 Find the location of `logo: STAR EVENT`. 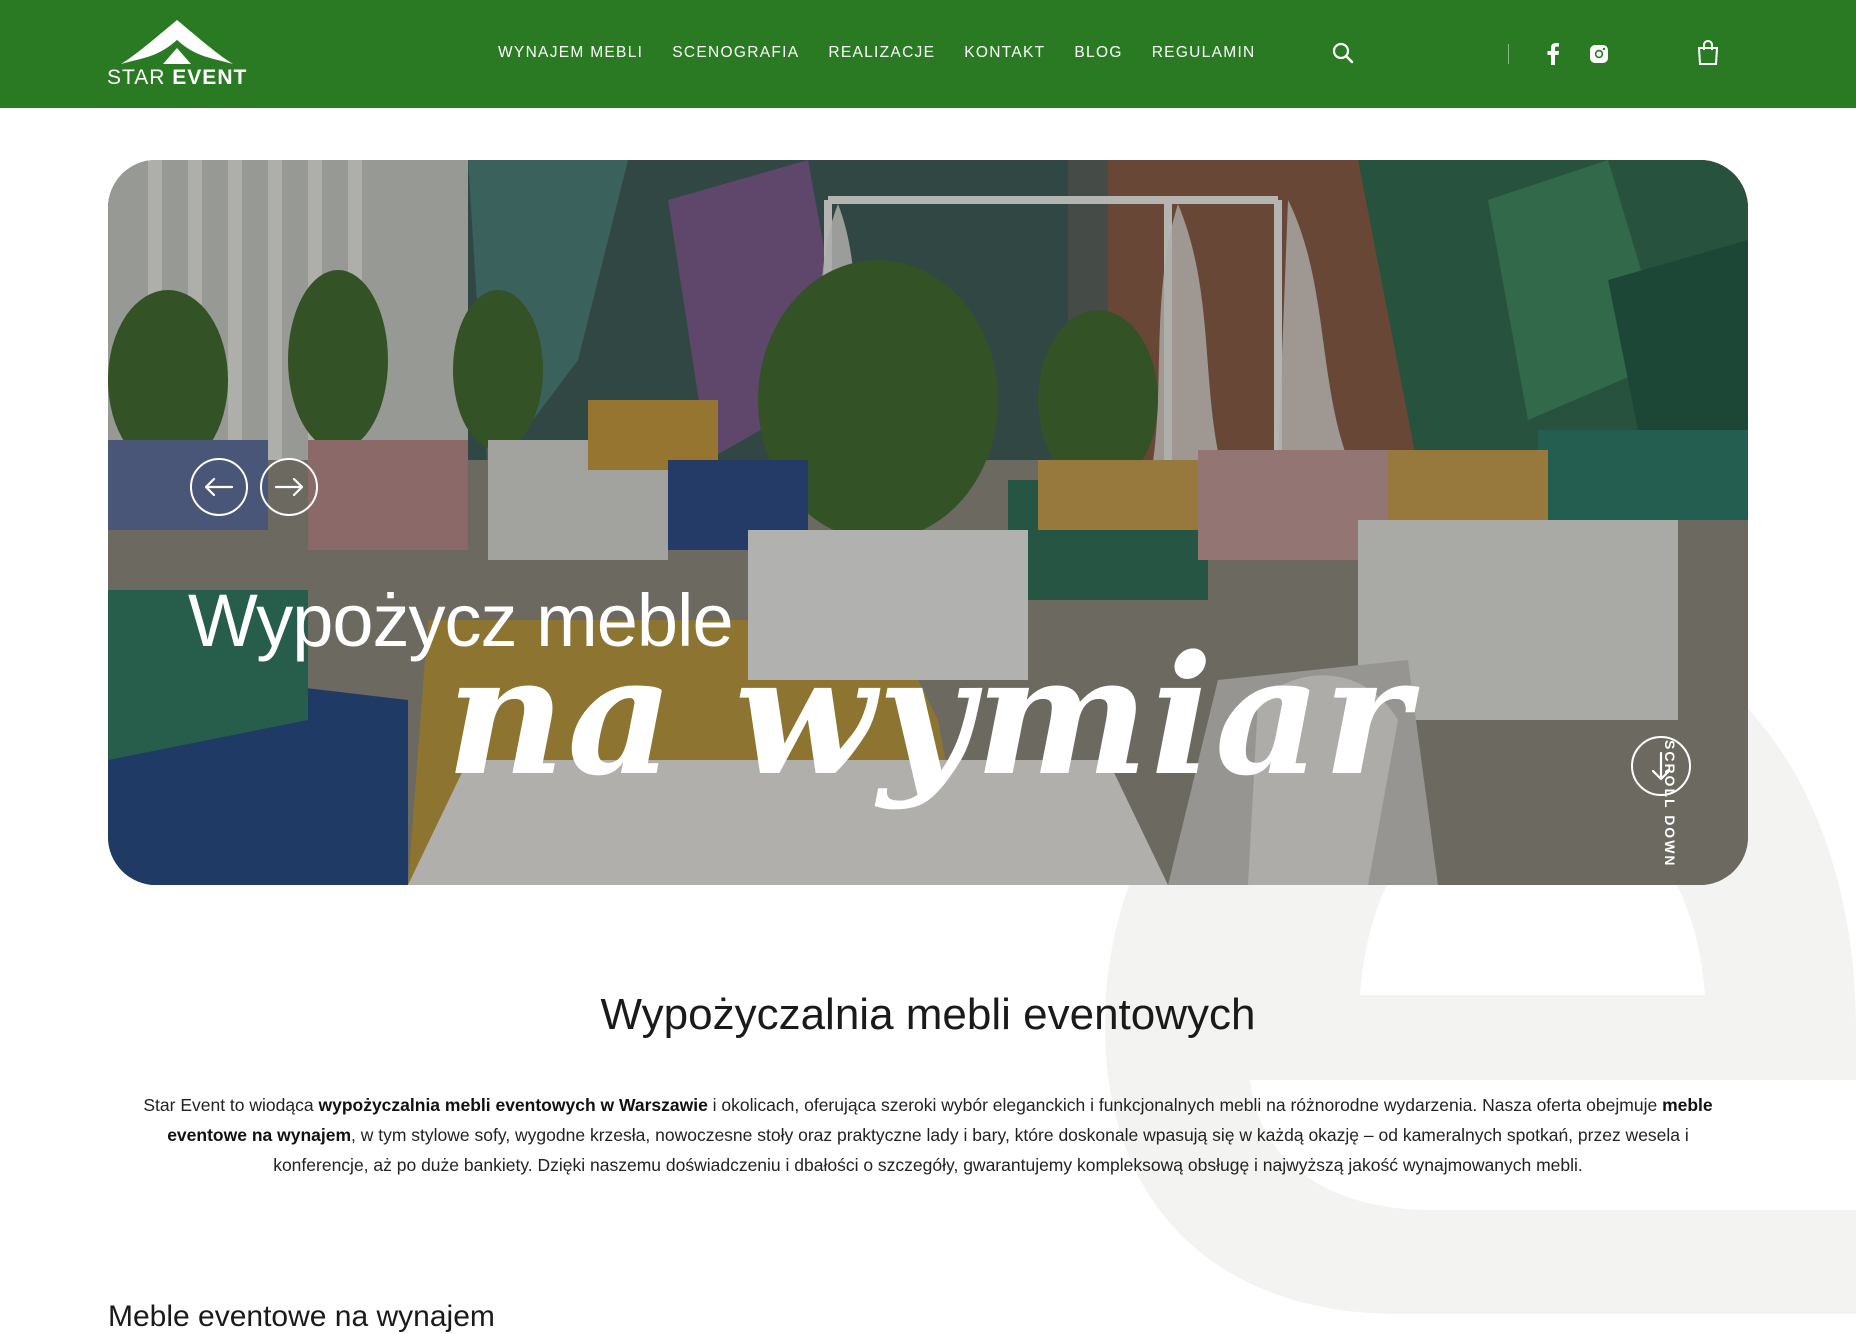

logo: STAR EVENT is located at coordinates (177, 54).